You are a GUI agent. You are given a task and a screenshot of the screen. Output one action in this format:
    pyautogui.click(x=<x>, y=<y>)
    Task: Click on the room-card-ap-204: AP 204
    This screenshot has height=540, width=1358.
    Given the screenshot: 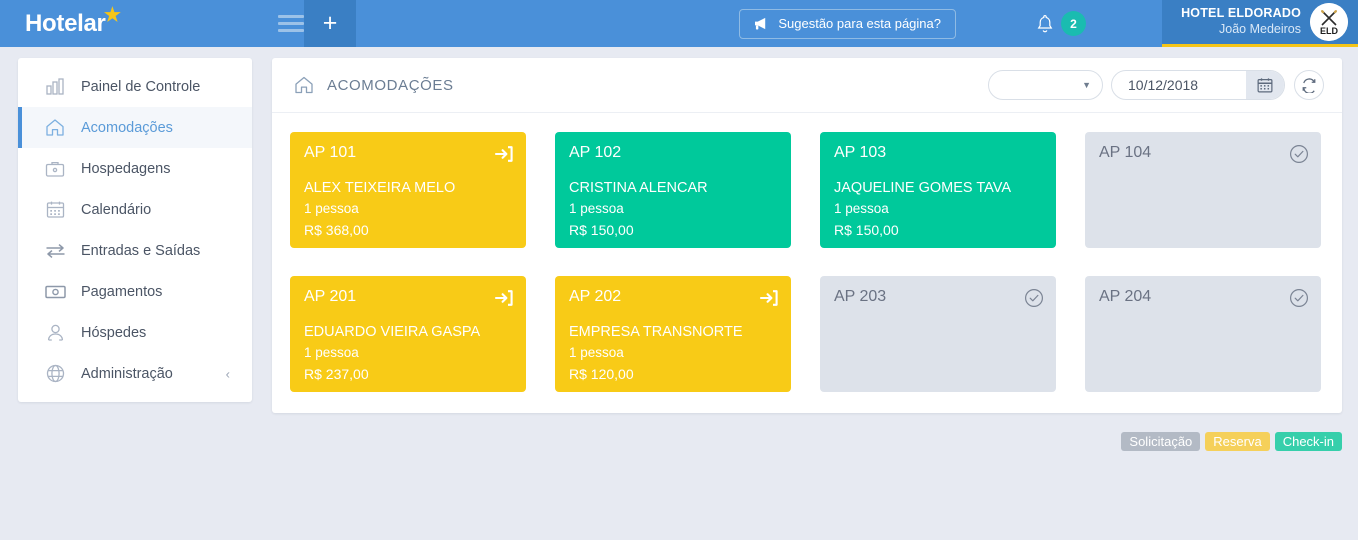 What is the action you would take?
    pyautogui.click(x=1203, y=334)
    